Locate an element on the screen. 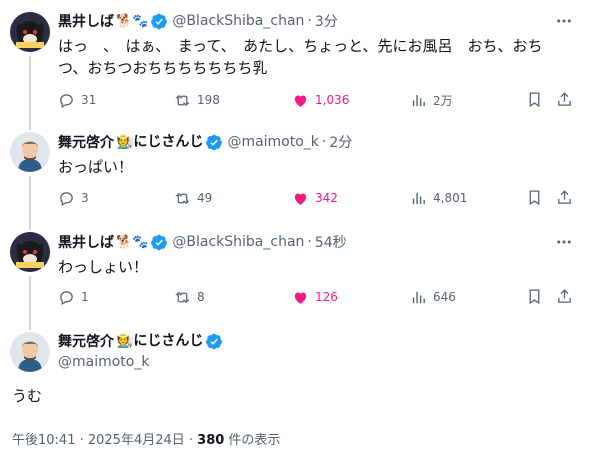  tweet-header: 黒井しば 🐕🐾 @BlackShiba_chan · 54秒 is located at coordinates (202, 242).